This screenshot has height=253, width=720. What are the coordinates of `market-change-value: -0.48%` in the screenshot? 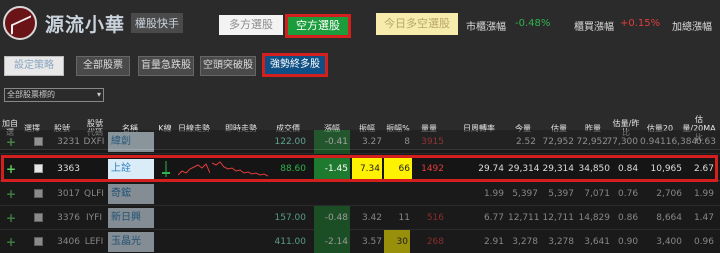 It's located at (533, 23).